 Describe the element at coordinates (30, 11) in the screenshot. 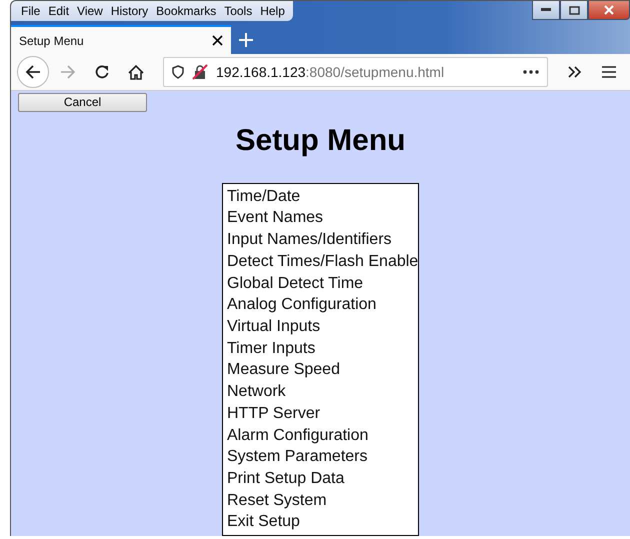

I see `menu-item: File` at that location.